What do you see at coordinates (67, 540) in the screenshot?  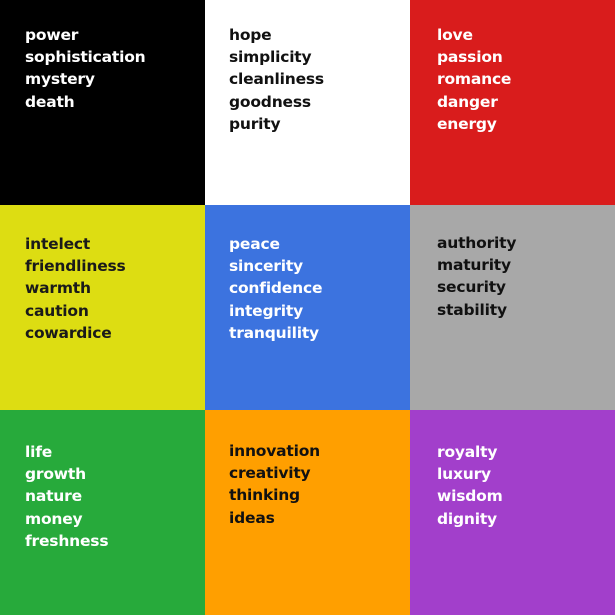 I see `word-item: freshness` at bounding box center [67, 540].